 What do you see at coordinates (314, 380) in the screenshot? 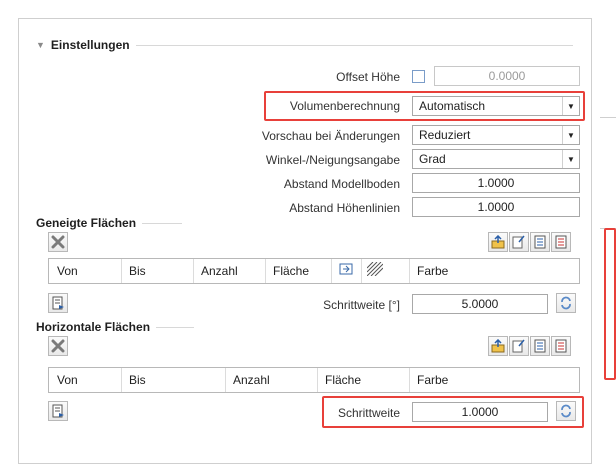
I see `horizontale-table-header: Von Bis Anzahl Fläche Farbe` at bounding box center [314, 380].